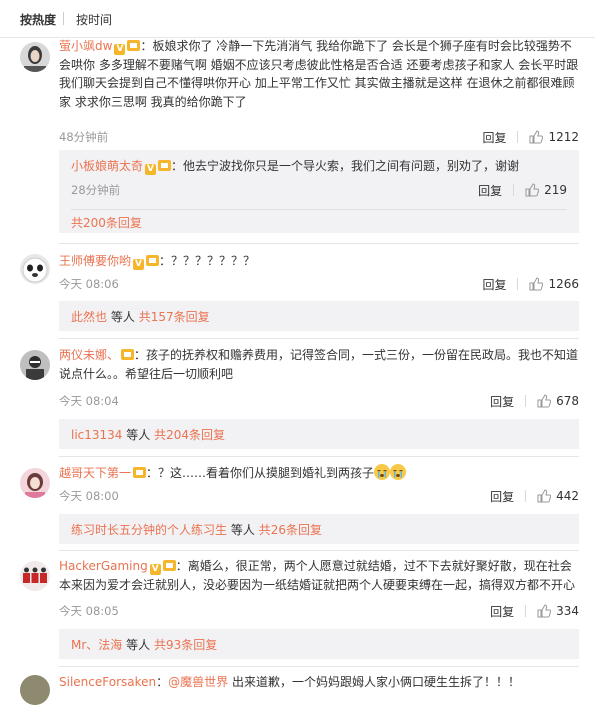 Image resolution: width=595 pixels, height=705 pixels. I want to click on sub-divider, so click(319, 209).